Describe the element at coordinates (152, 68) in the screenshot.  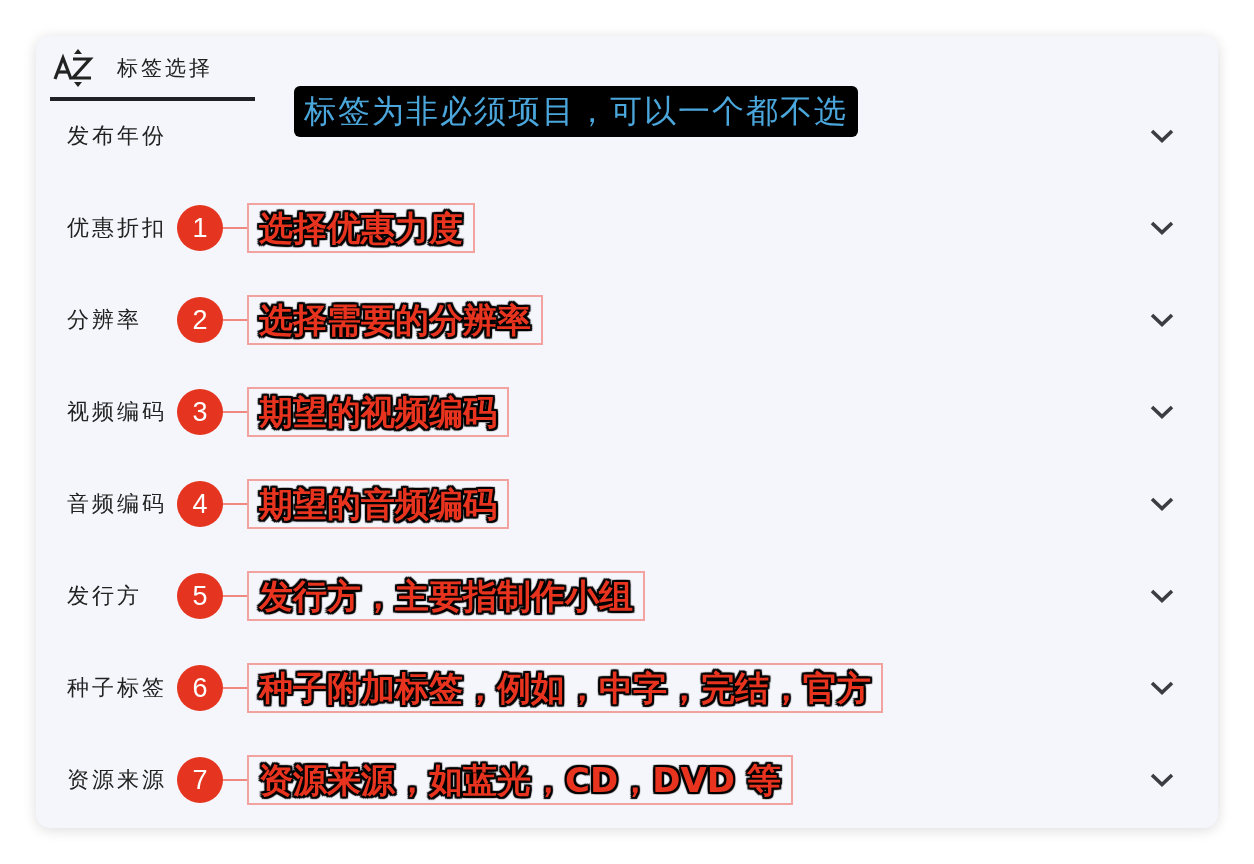
I see `tab: 标签选择` at that location.